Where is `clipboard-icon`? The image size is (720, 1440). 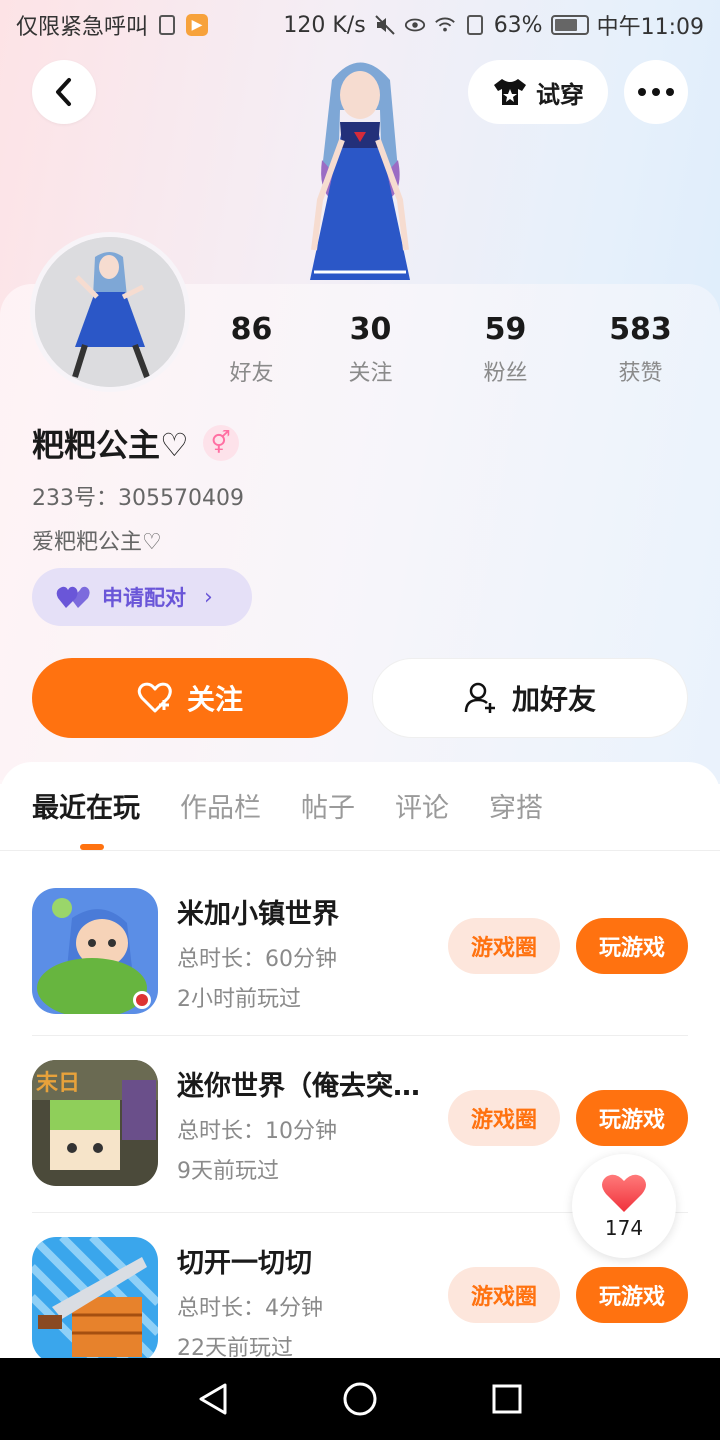 clipboard-icon is located at coordinates (167, 25).